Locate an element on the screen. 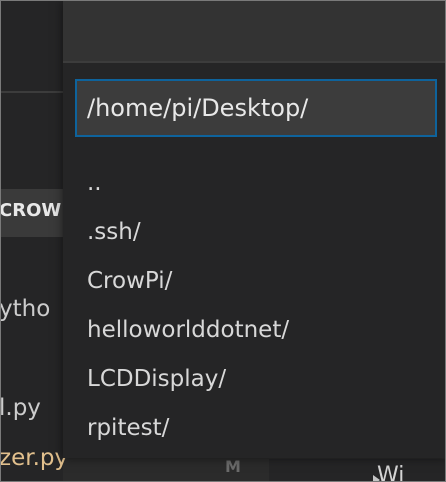  bottom-panel-label: Wi is located at coordinates (390, 472).